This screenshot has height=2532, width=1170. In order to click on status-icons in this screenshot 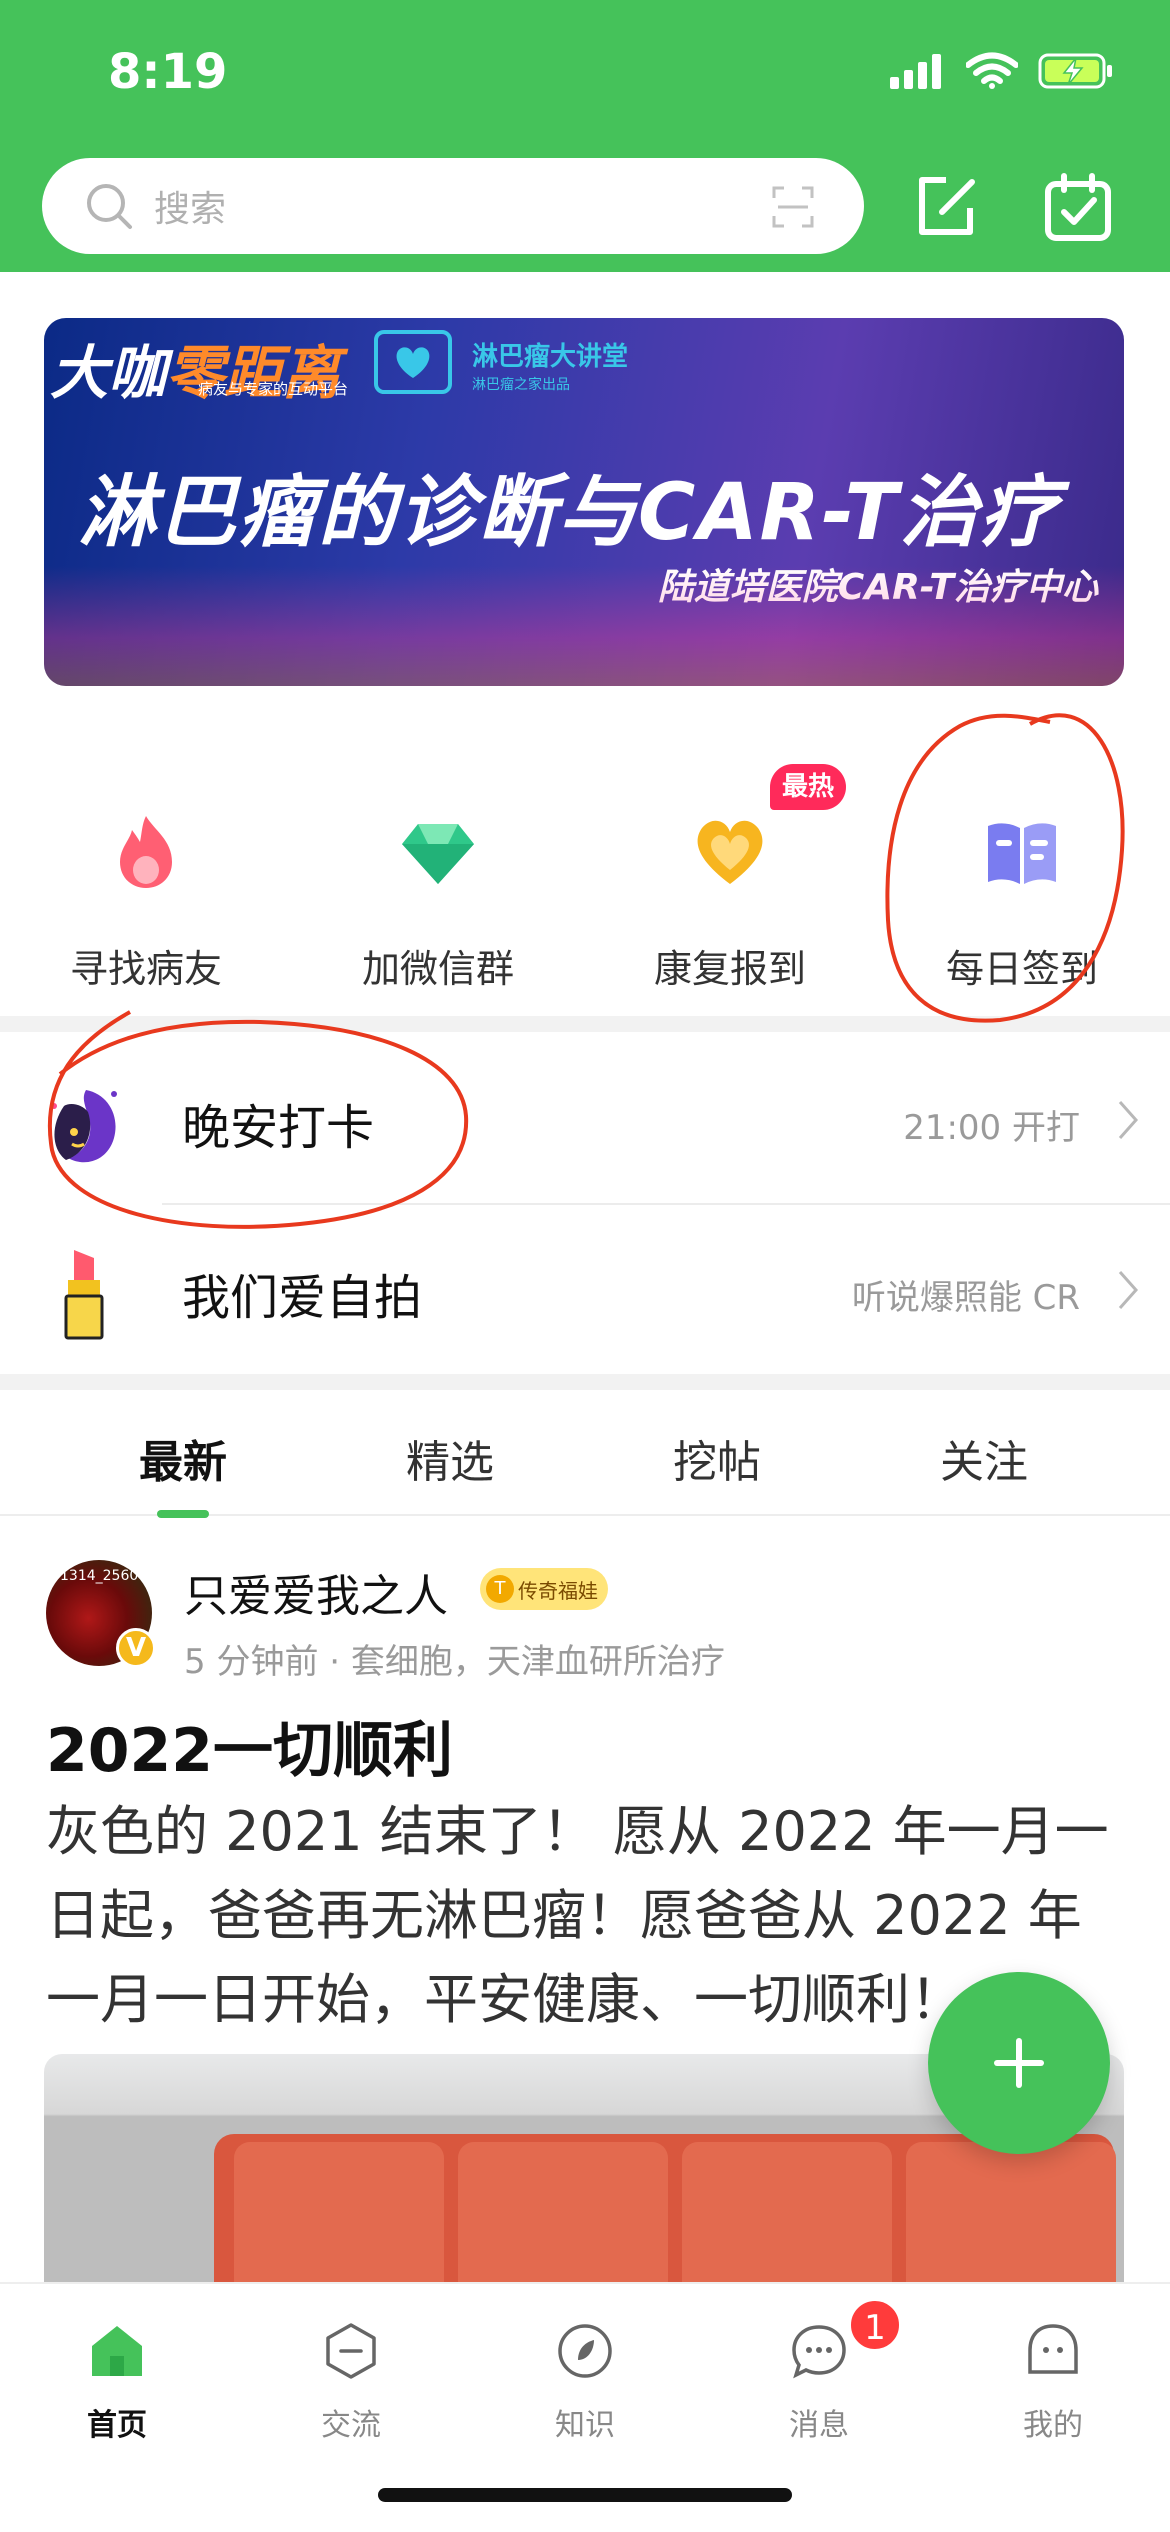, I will do `click(1002, 71)`.